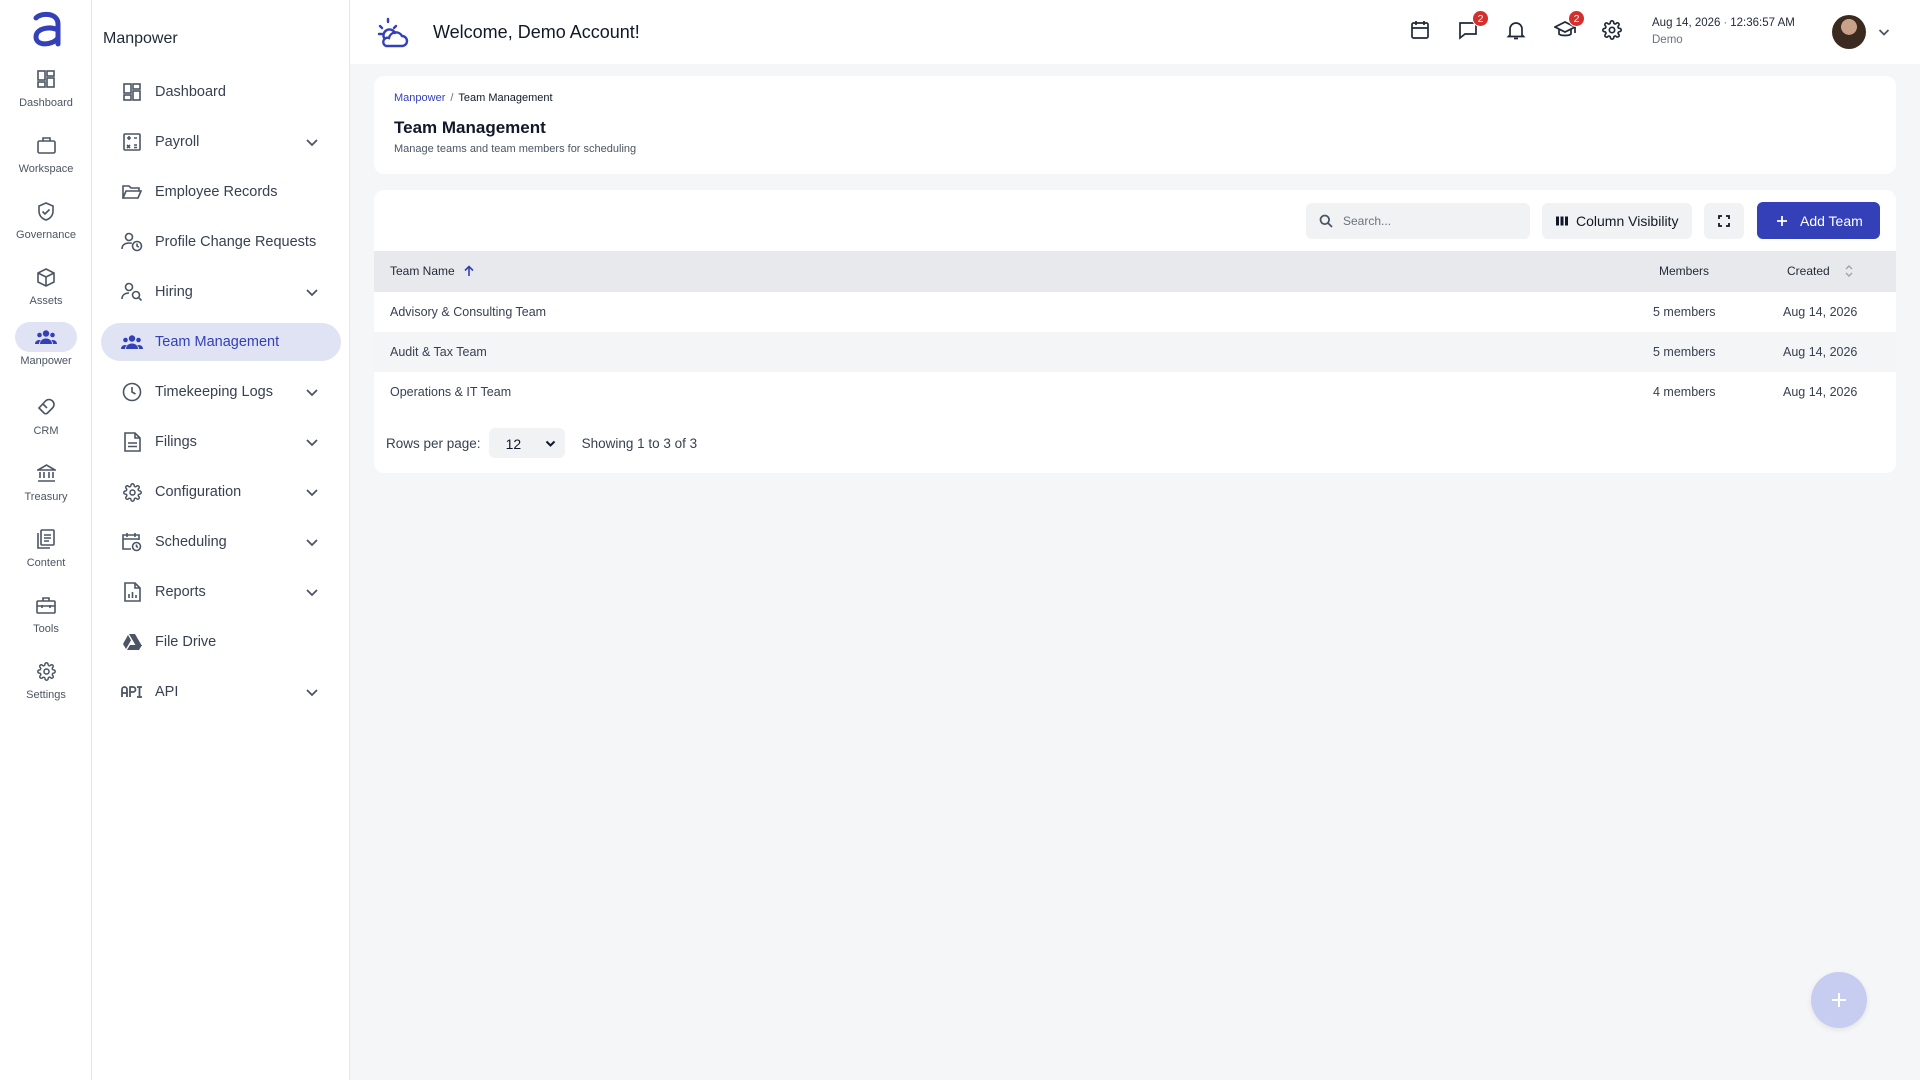 Image resolution: width=1920 pixels, height=1080 pixels. I want to click on floating-add-button, so click(1839, 1000).